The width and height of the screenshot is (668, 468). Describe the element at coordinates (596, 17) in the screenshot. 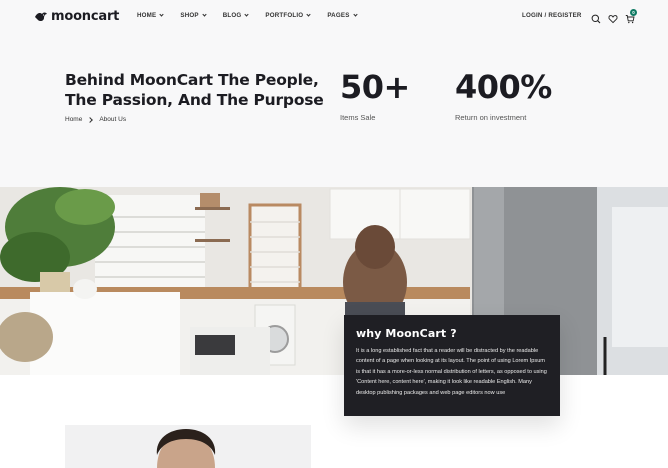

I see `search-icon` at that location.